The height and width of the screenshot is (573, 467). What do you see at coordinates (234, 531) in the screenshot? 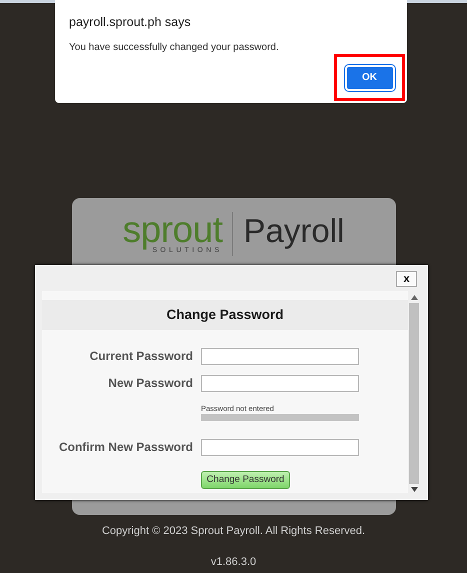
I see `copyright-text: Copyright © 2023 Sprout Payroll. All Rights Reserved.` at bounding box center [234, 531].